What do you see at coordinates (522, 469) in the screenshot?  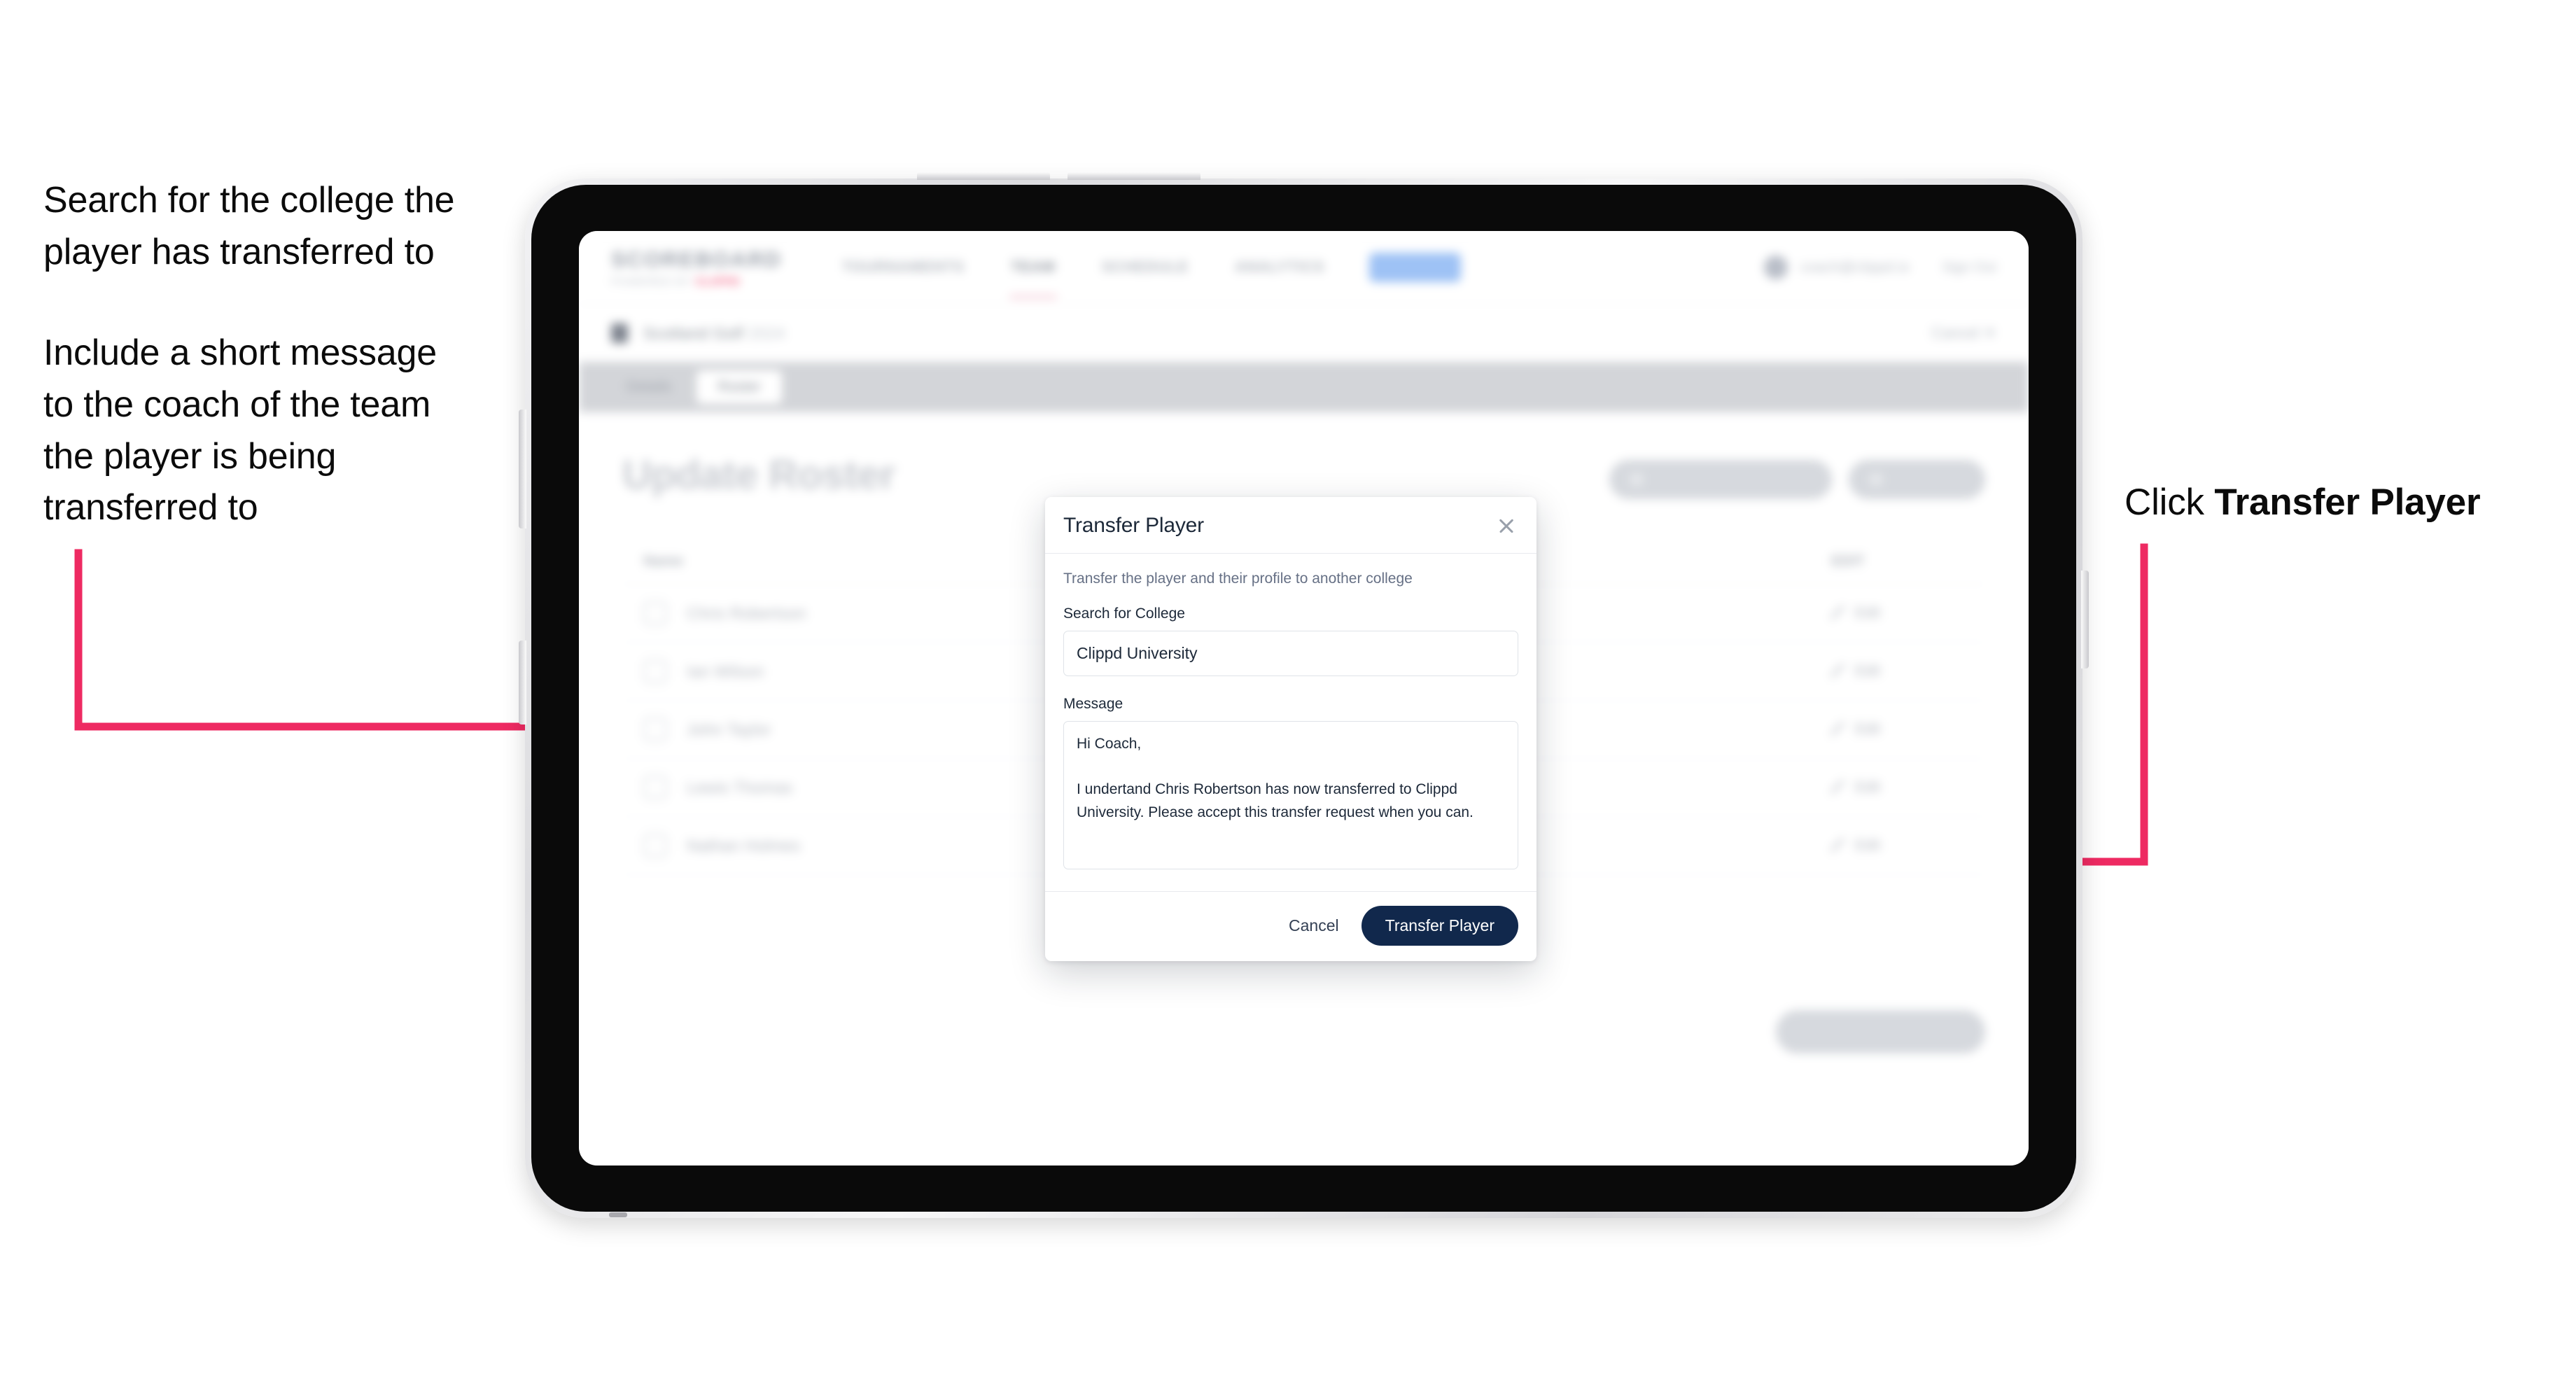 I see `power-button` at bounding box center [522, 469].